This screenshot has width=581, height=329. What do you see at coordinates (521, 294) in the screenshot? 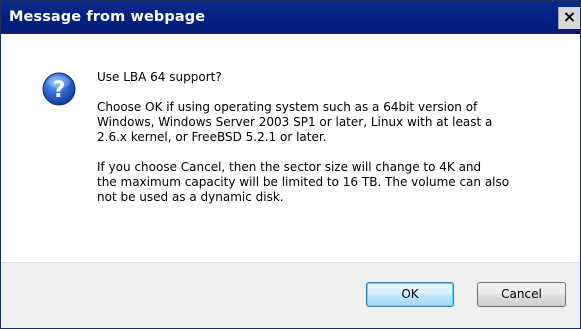
I see `cancel-button: Cancel` at bounding box center [521, 294].